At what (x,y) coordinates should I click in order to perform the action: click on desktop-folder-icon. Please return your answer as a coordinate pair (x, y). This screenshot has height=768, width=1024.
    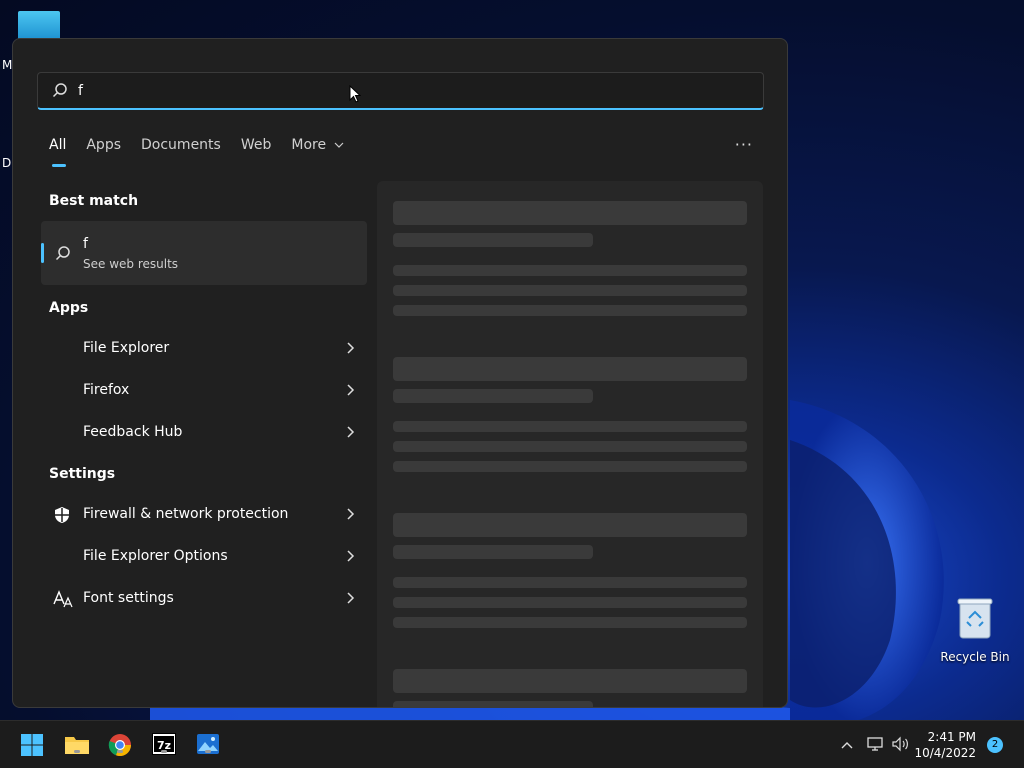
    Looking at the image, I should click on (39, 26).